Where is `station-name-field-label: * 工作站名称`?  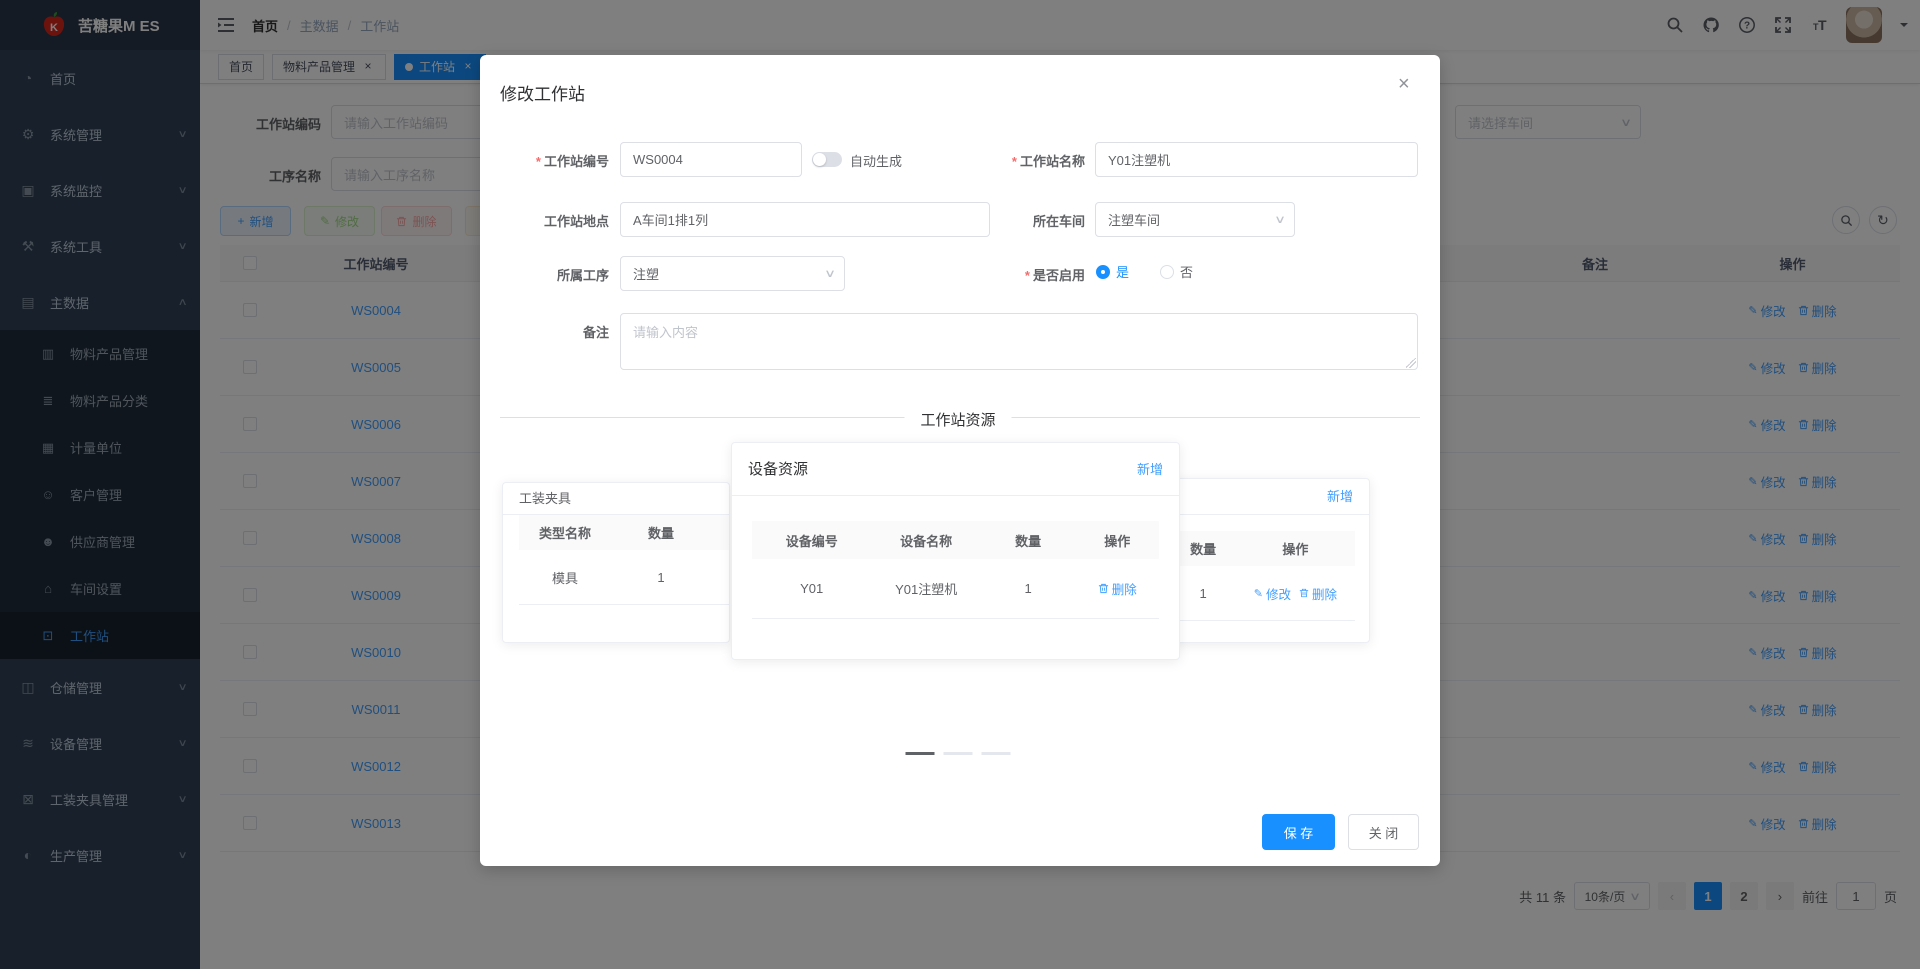
station-name-field-label: * 工作站名称 is located at coordinates (1048, 161).